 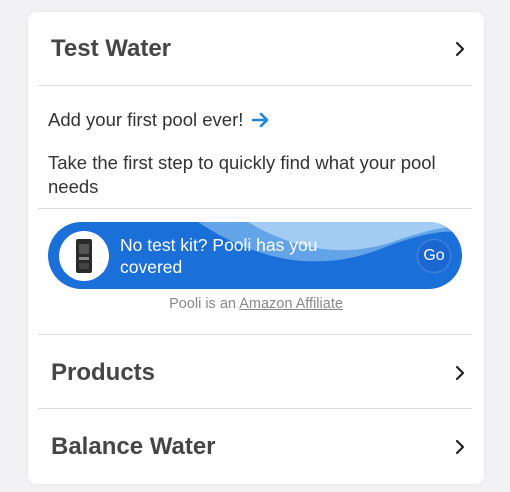 I want to click on test-kit-icon, so click(x=84, y=256).